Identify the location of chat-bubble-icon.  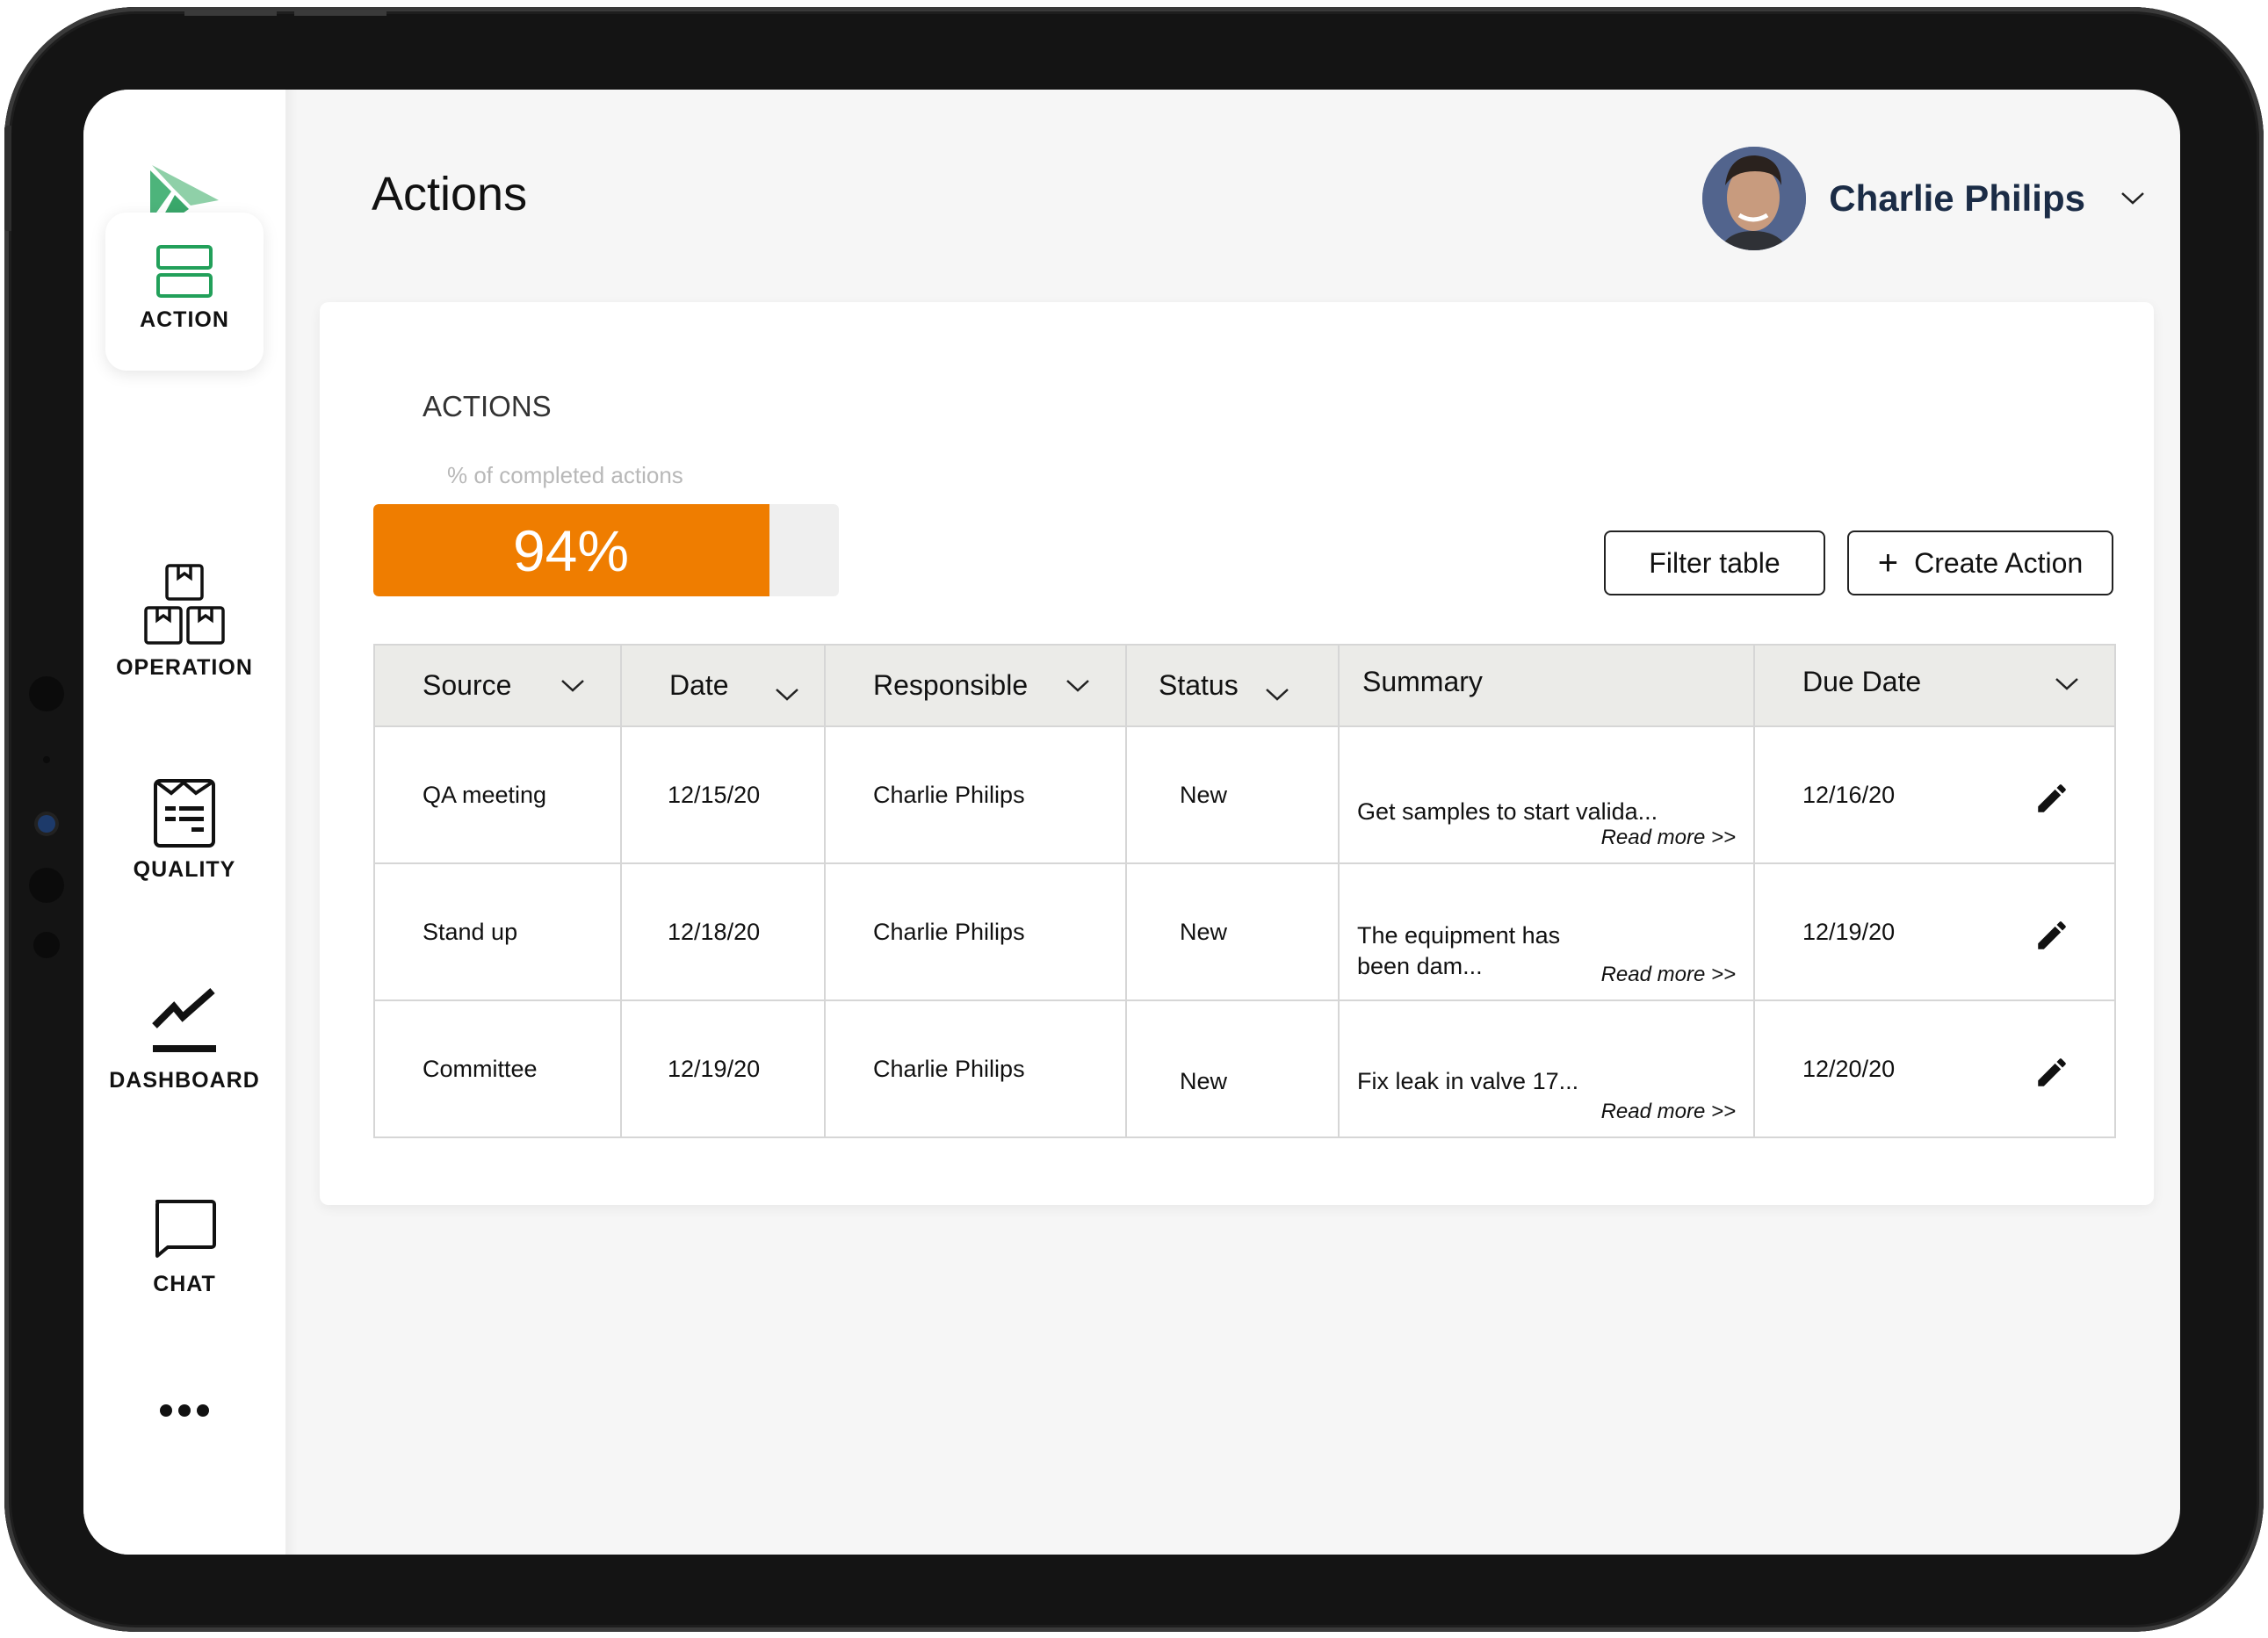
(185, 1229).